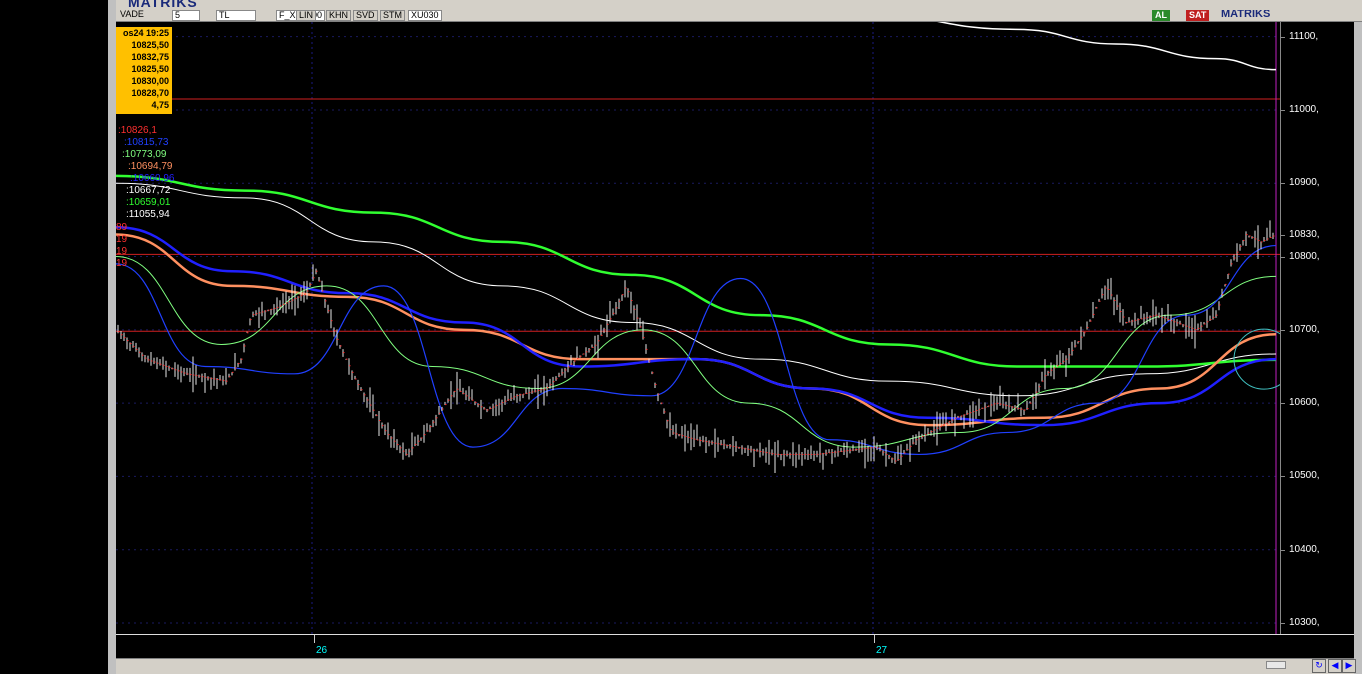 The image size is (1362, 674). I want to click on vade-label: VADE, so click(132, 15).